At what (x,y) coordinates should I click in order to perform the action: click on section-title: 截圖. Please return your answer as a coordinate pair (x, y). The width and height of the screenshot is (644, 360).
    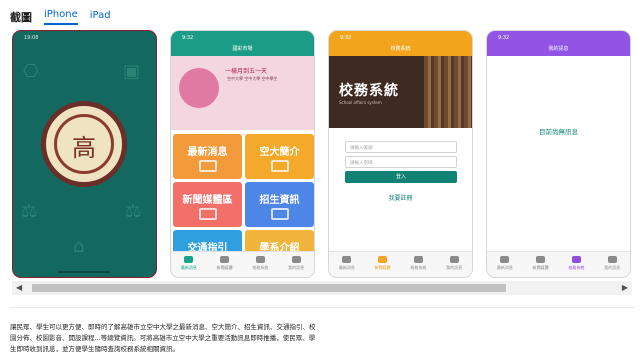
    Looking at the image, I should click on (21, 17).